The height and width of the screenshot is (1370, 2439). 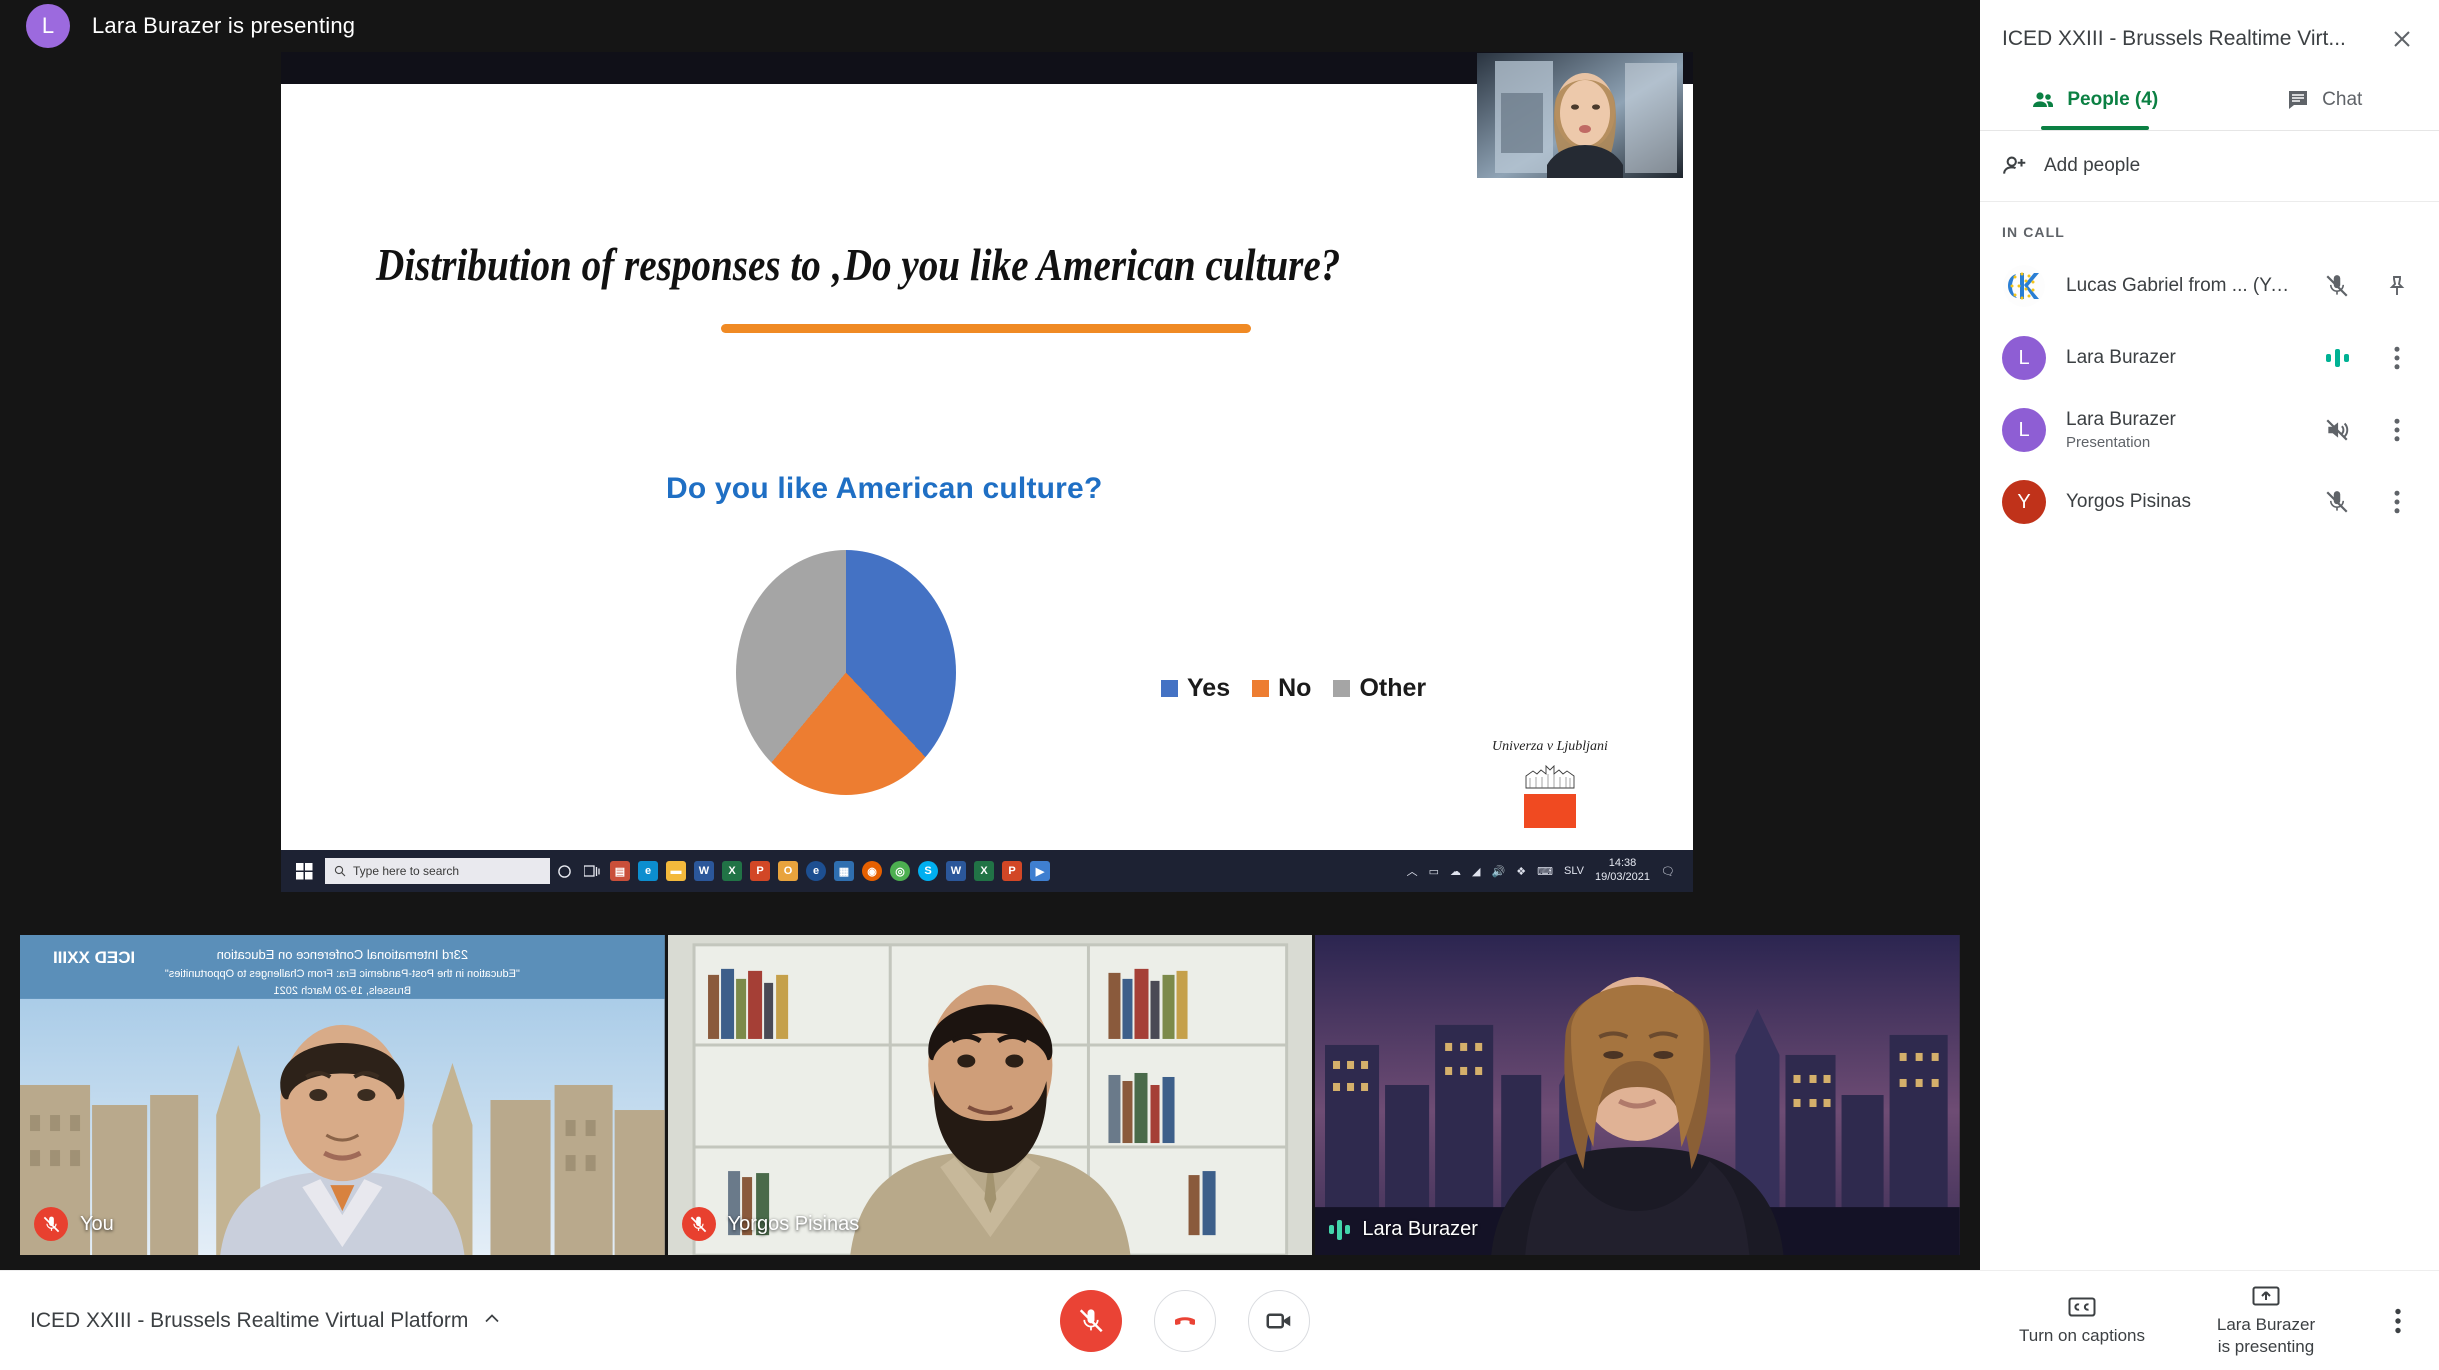 I want to click on tray-onedrive-icon: ☁, so click(x=1455, y=871).